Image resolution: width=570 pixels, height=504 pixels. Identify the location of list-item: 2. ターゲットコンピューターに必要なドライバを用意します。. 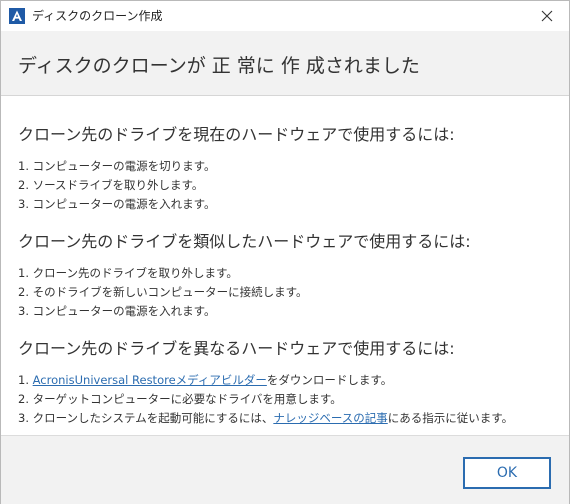
(180, 399).